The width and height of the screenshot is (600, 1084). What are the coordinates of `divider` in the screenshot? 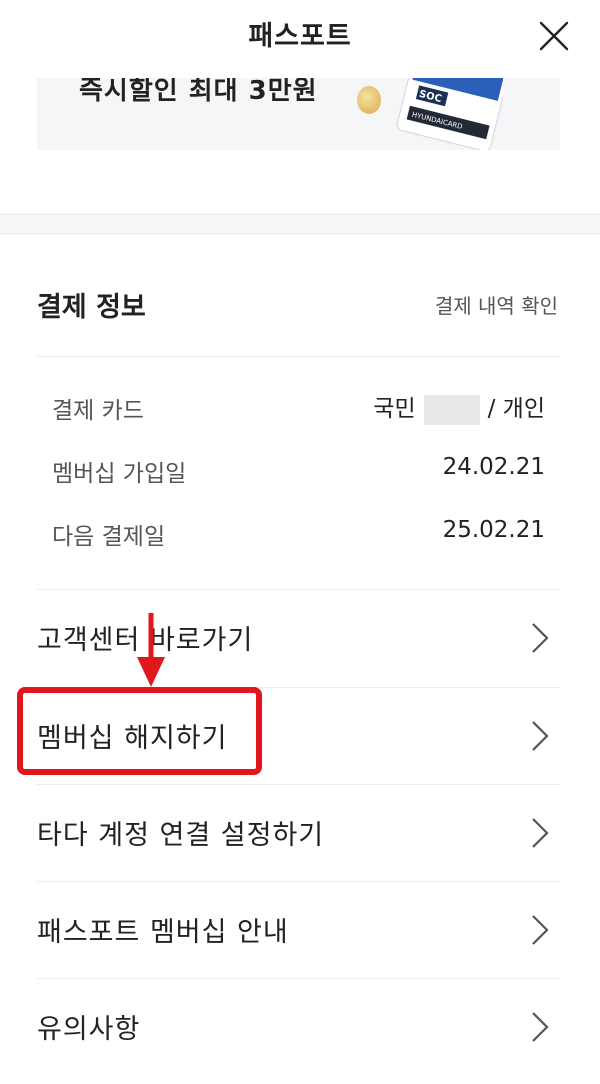 It's located at (298, 356).